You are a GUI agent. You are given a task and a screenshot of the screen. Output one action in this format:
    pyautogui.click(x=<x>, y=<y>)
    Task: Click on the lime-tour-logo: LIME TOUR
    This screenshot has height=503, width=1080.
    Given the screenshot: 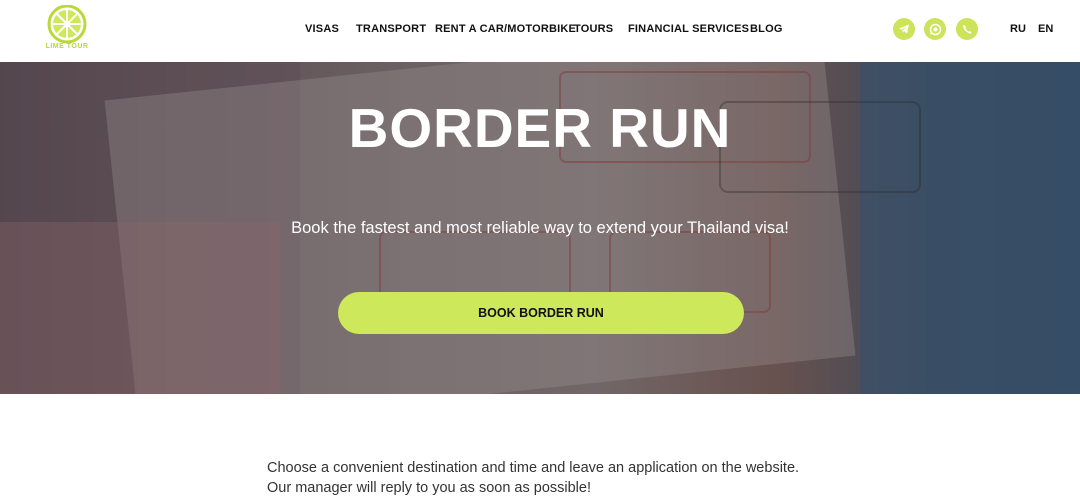 What is the action you would take?
    pyautogui.click(x=67, y=30)
    